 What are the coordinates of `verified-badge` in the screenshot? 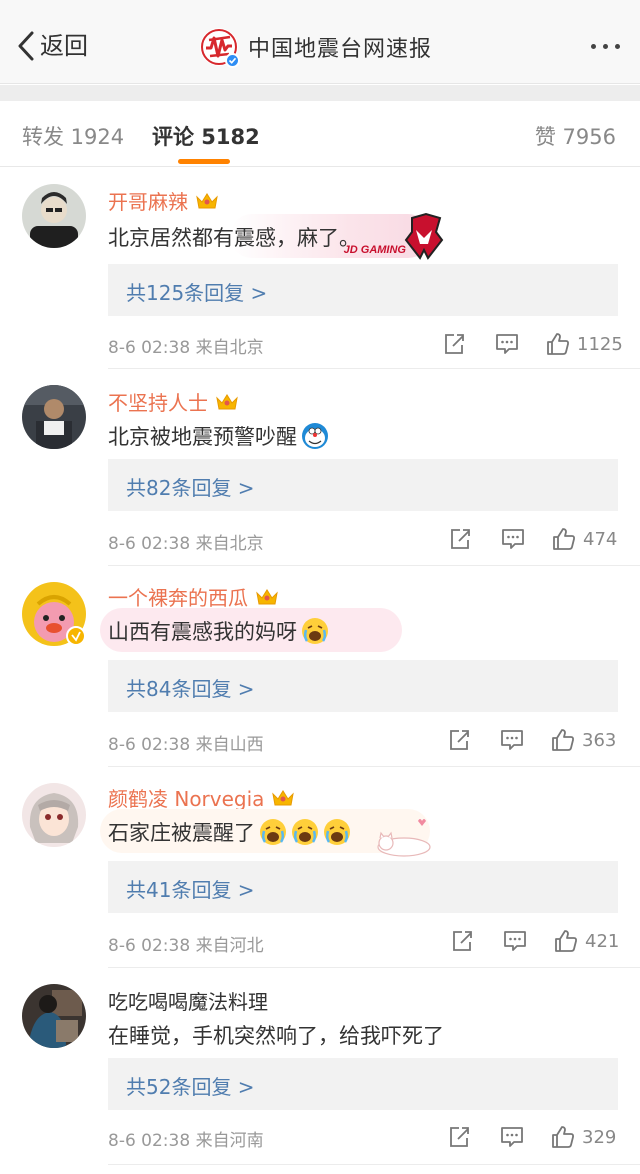 It's located at (232, 60).